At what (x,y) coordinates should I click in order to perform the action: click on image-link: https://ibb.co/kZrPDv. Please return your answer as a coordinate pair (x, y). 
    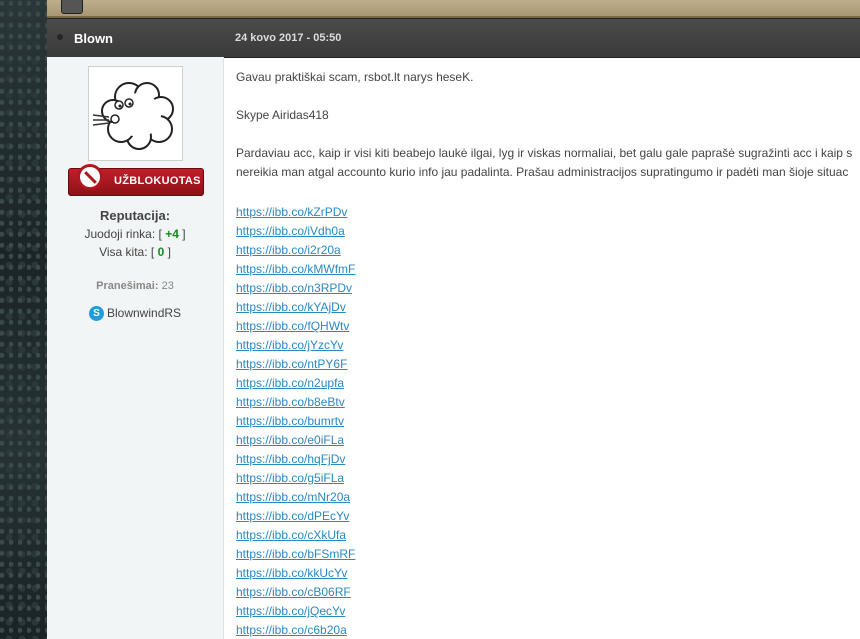
    Looking at the image, I should click on (295, 212).